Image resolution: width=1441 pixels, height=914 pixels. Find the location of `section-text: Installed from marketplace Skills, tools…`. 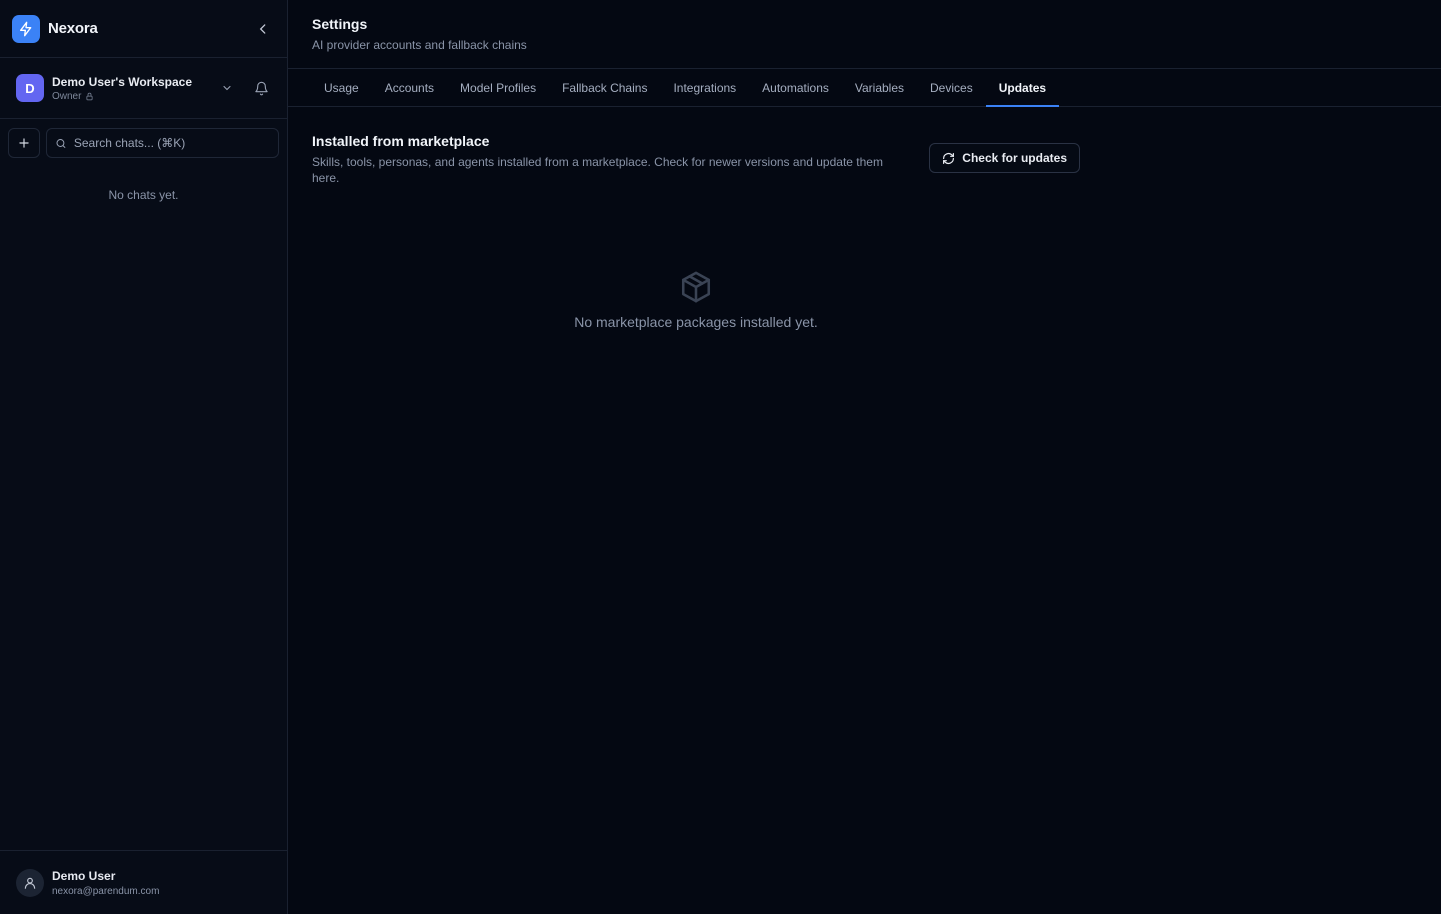

section-text: Installed from marketplace Skills, tools… is located at coordinates (612, 159).